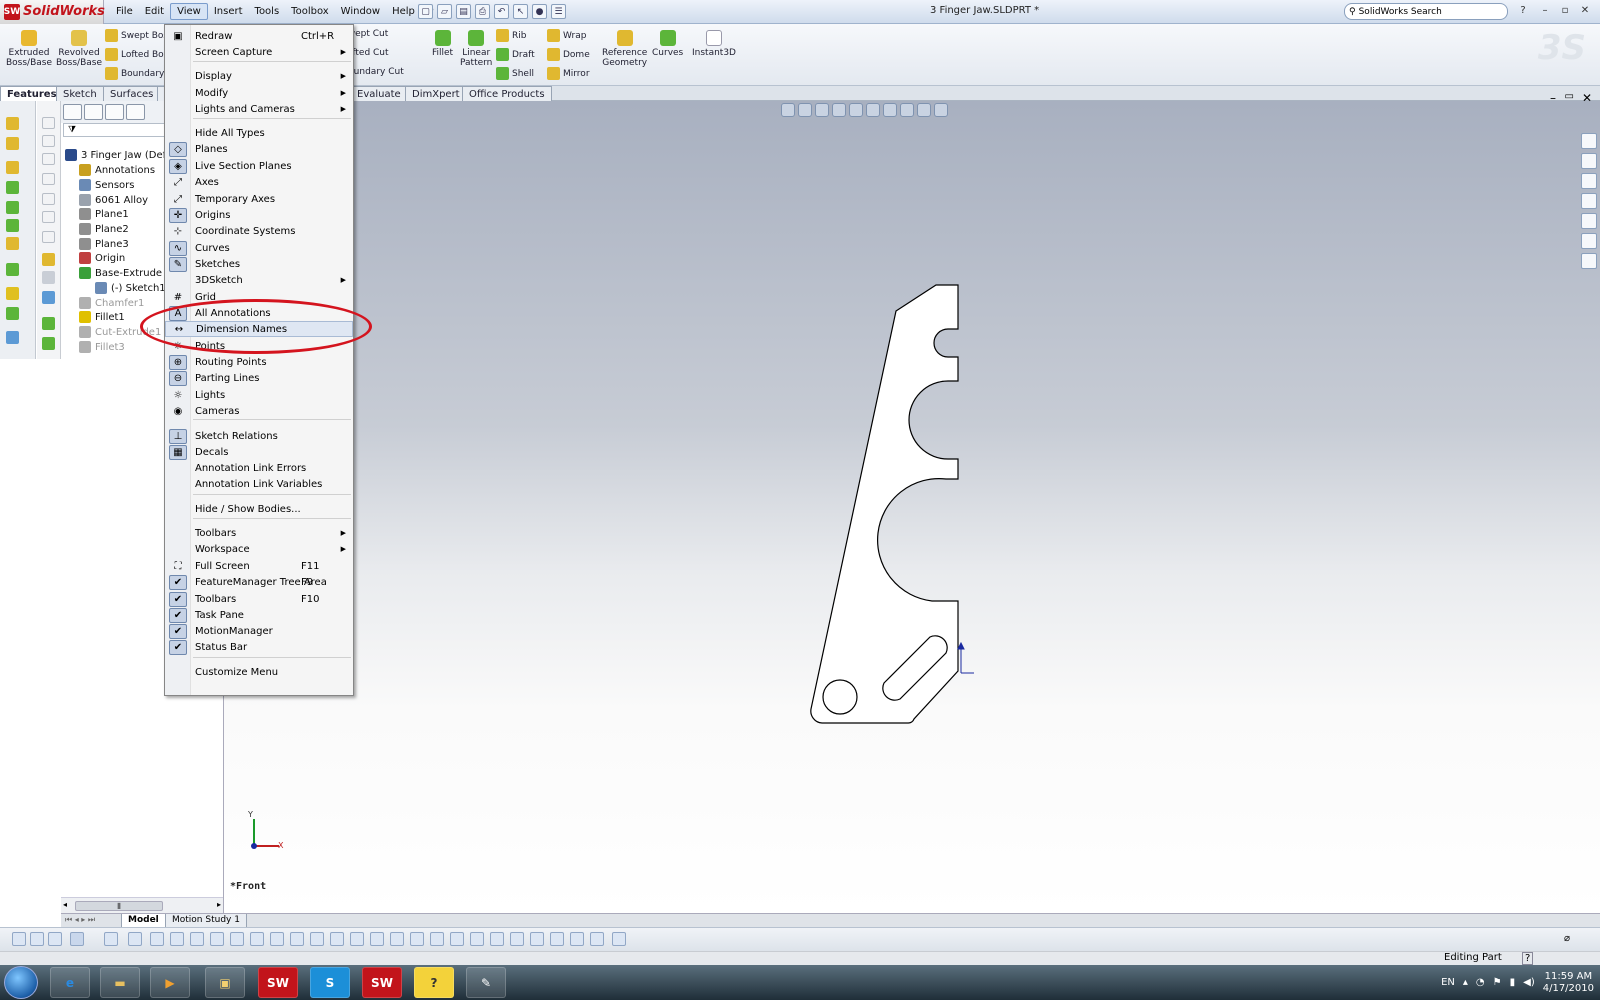  What do you see at coordinates (21, 982) in the screenshot?
I see `start-button` at bounding box center [21, 982].